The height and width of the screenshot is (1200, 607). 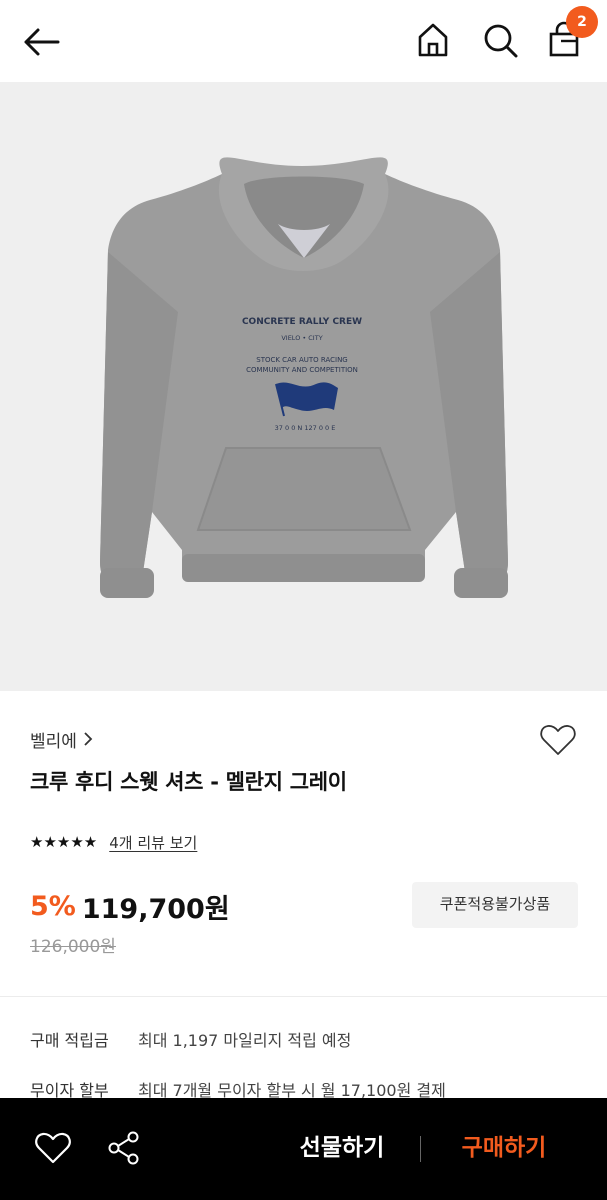 I want to click on buy-button: 구매하기, so click(x=504, y=1148).